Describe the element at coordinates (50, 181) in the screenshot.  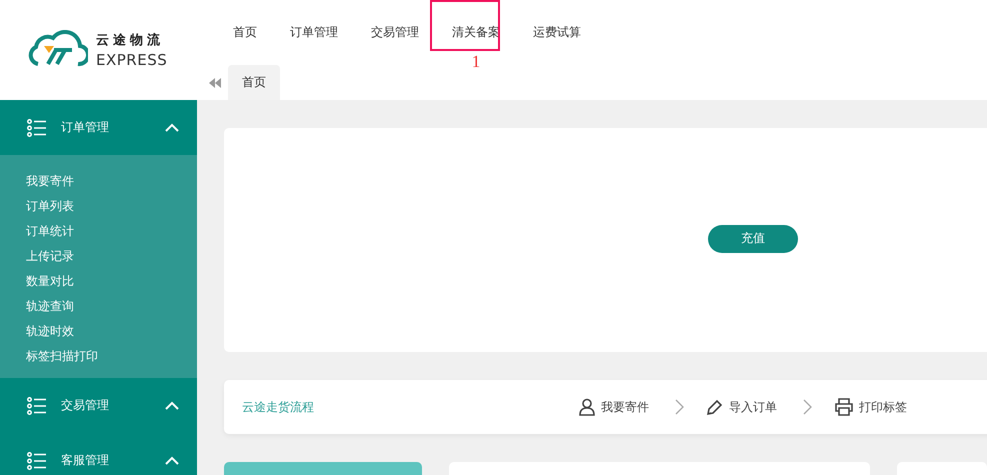
I see `sidebar-item: 我要寄件` at that location.